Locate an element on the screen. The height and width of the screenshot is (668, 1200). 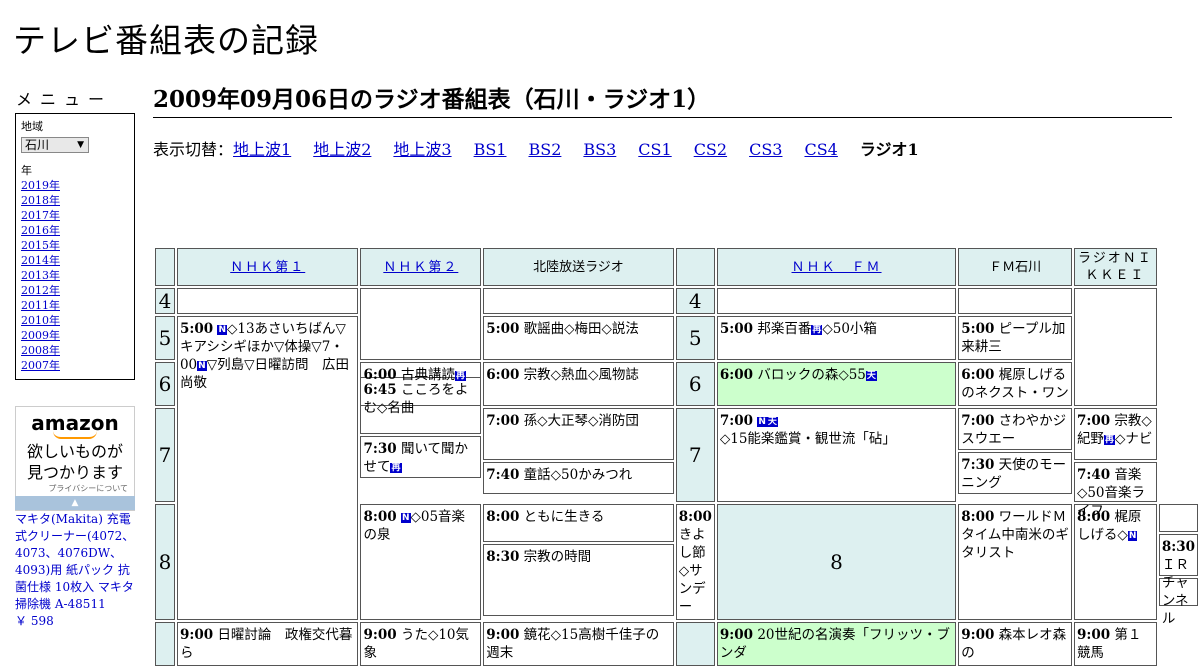
channel-link-nhk1: ＮＨＫ第１ is located at coordinates (267, 267).